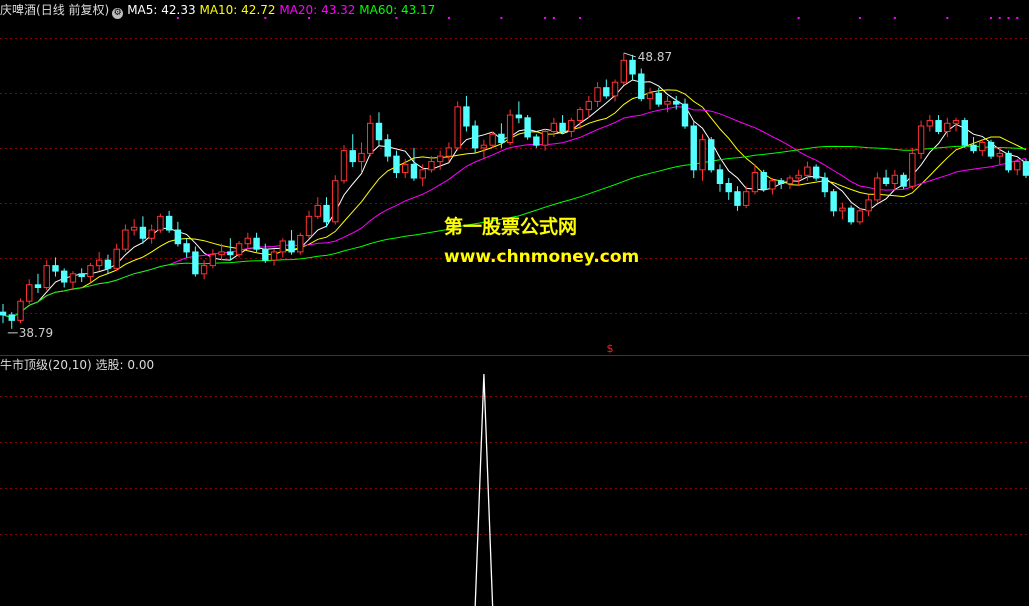  What do you see at coordinates (46, 365) in the screenshot?
I see `indicator-name: 牛市顶级(20,10)` at bounding box center [46, 365].